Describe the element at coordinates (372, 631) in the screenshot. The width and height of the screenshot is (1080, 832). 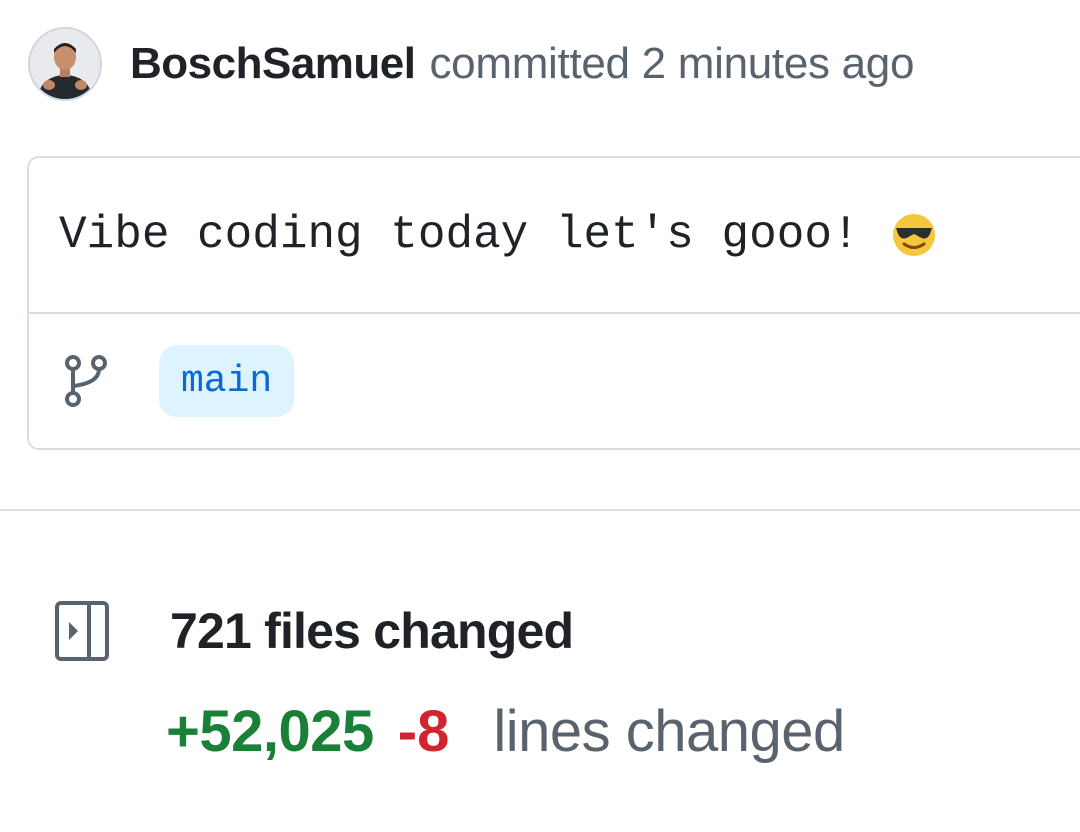
I see `files-changed-count: 721 files changed` at that location.